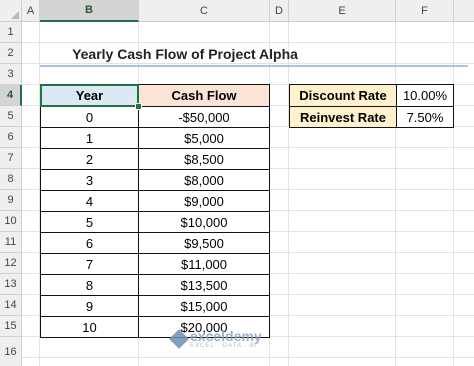 Image resolution: width=474 pixels, height=366 pixels. I want to click on year-cell: 1, so click(89, 138).